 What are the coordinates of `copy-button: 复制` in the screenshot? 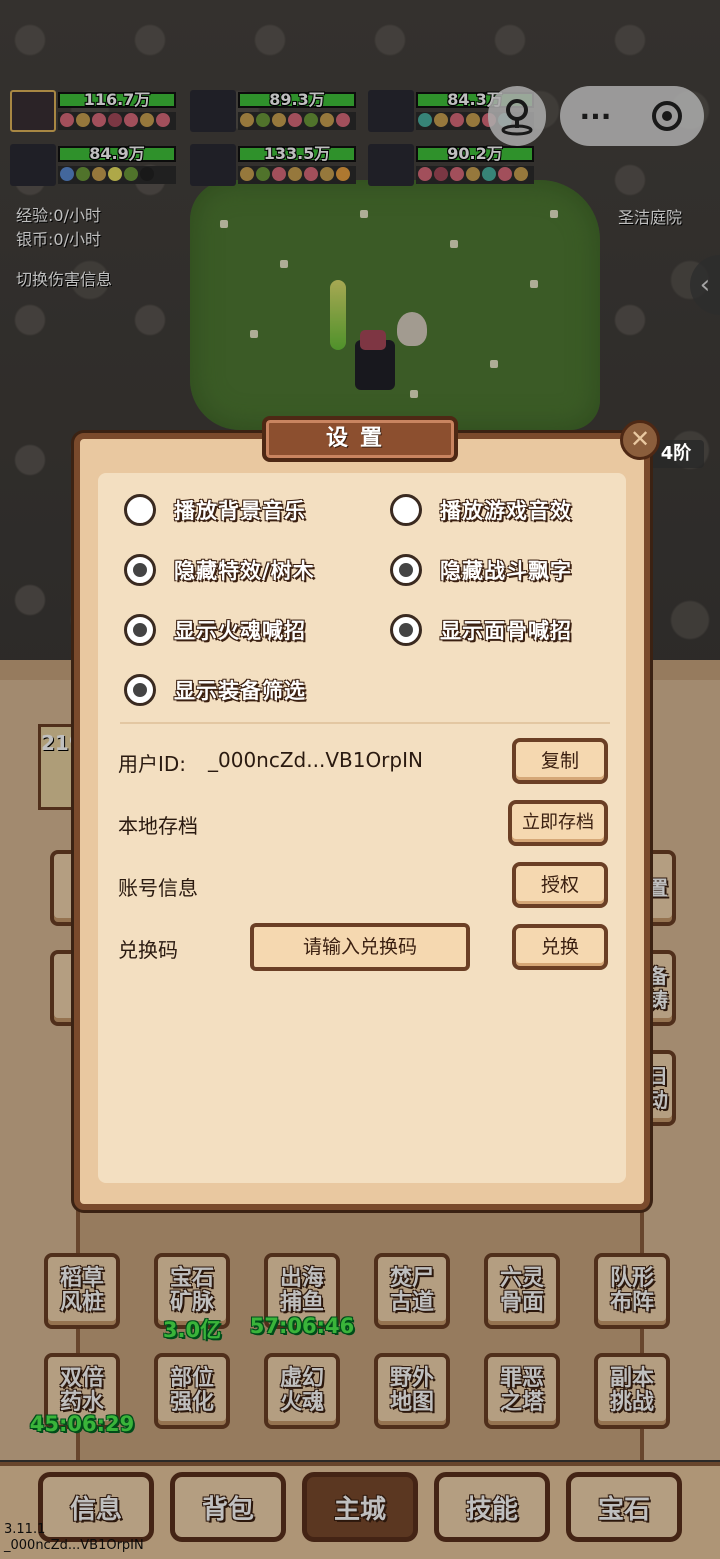 It's located at (560, 761).